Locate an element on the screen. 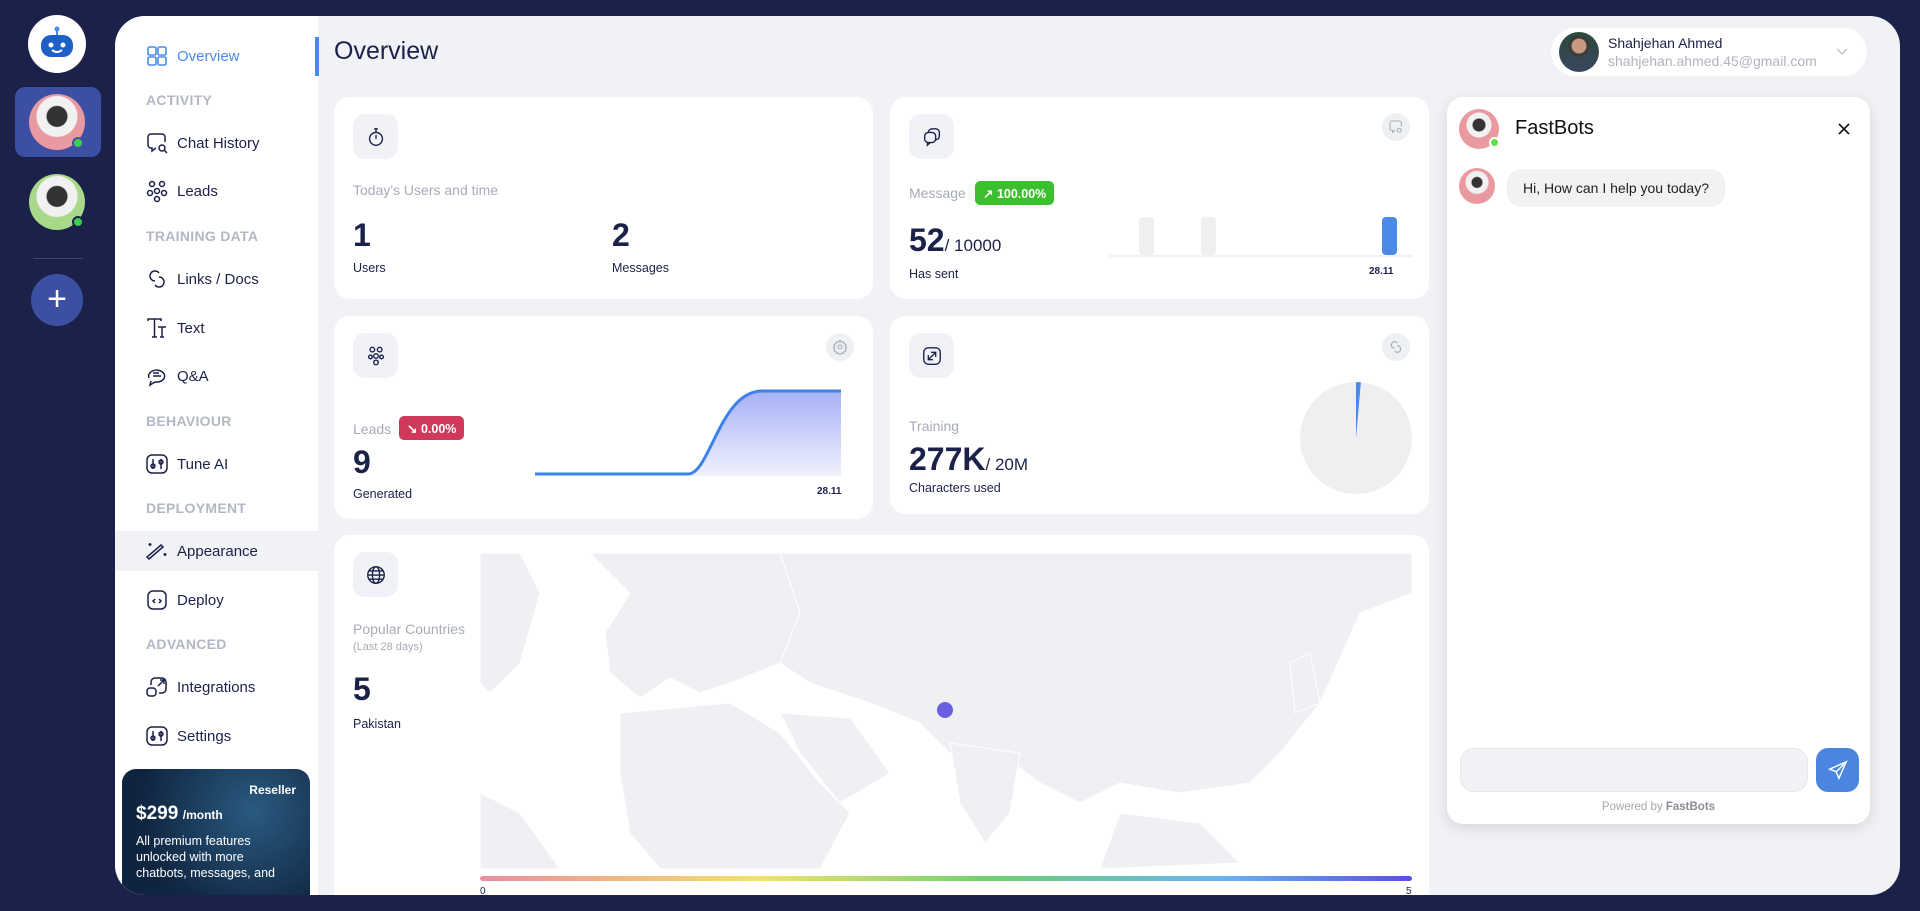  sidebar-item-settings: Settings is located at coordinates (216, 736).